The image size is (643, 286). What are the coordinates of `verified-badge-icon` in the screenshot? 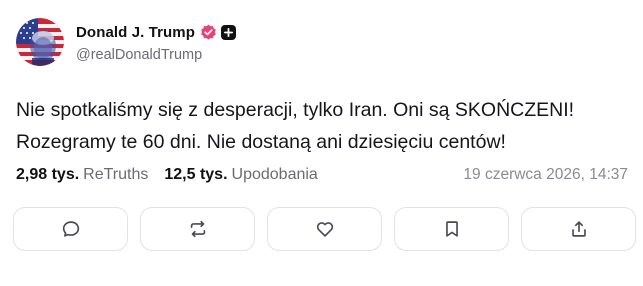 It's located at (208, 32).